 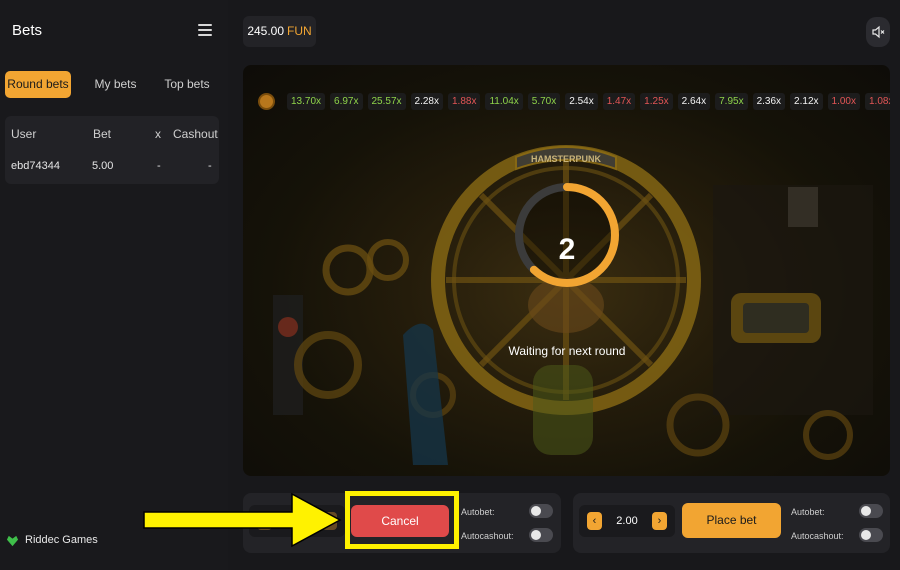 I want to click on history-chip: 2.36x, so click(x=769, y=101).